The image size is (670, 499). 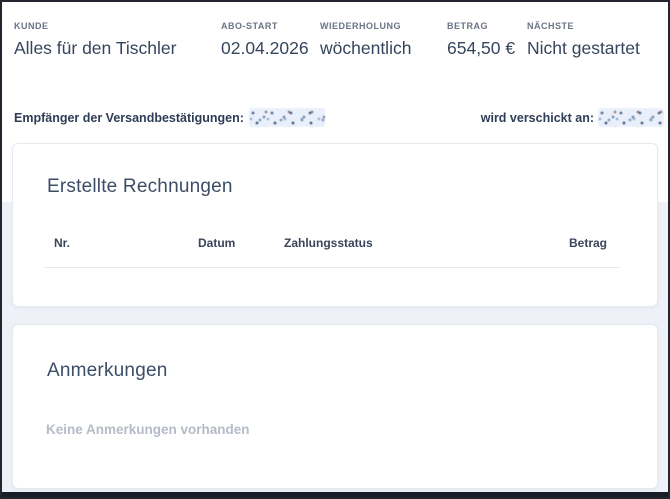 I want to click on notes-empty-message: Keine Anmerkungen vorhanden, so click(x=148, y=429).